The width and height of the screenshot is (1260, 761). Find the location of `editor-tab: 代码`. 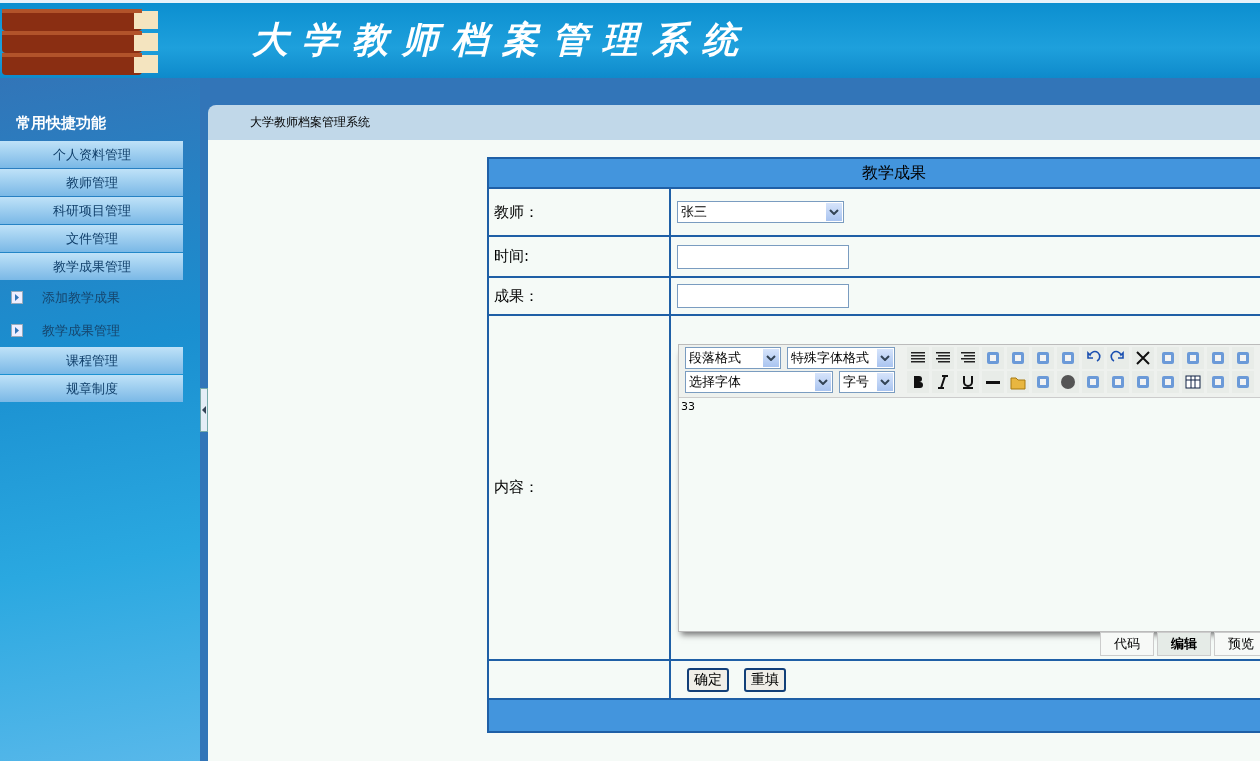

editor-tab: 代码 is located at coordinates (1127, 644).